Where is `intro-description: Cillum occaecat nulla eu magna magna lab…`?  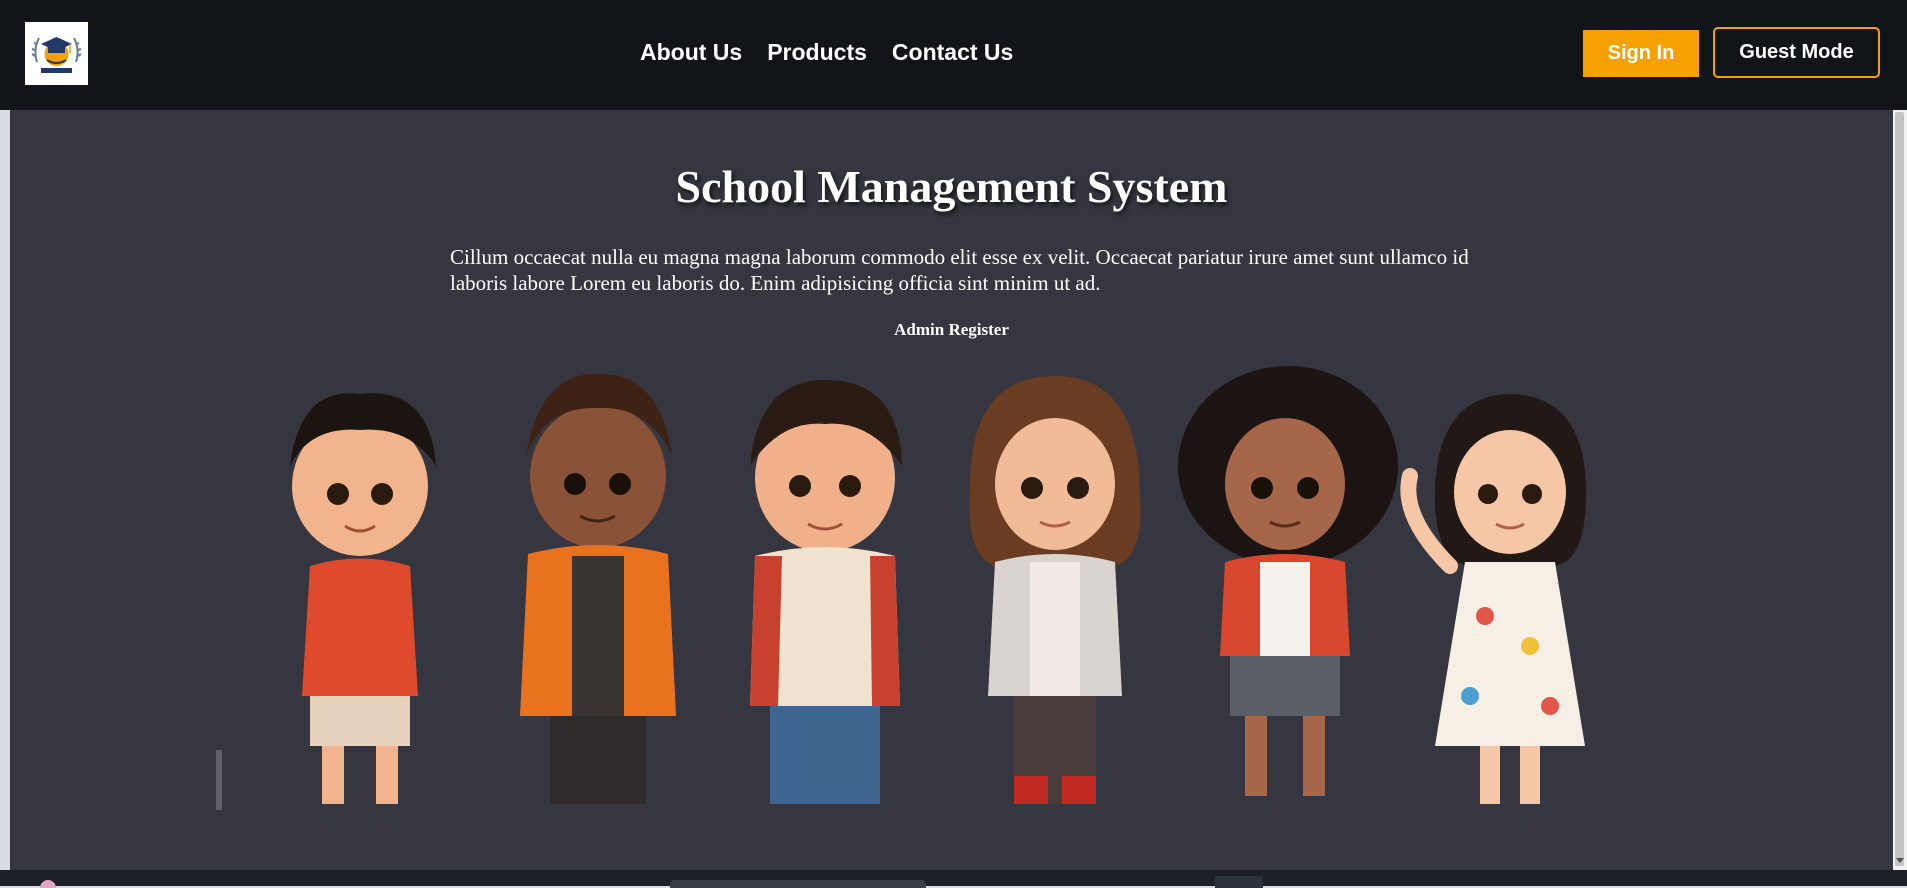 intro-description: Cillum occaecat nulla eu magna magna lab… is located at coordinates (959, 270).